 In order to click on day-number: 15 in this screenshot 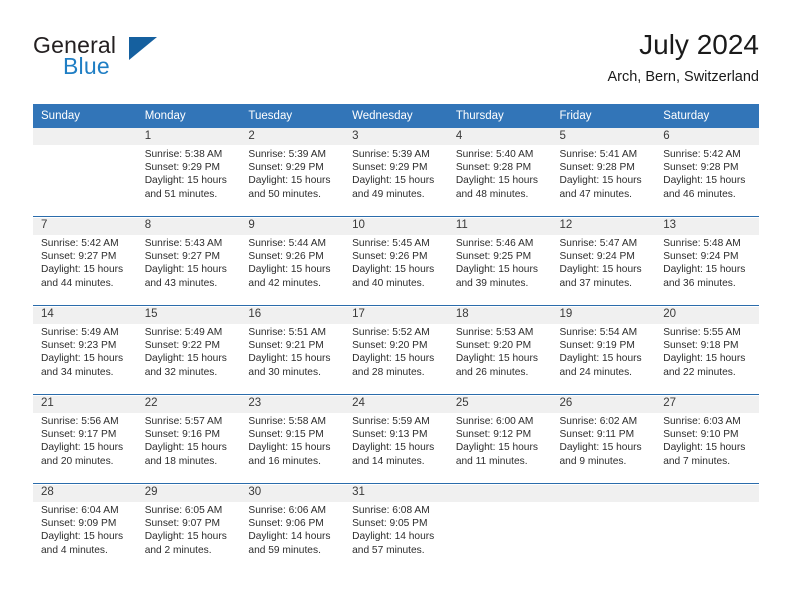, I will do `click(151, 314)`.